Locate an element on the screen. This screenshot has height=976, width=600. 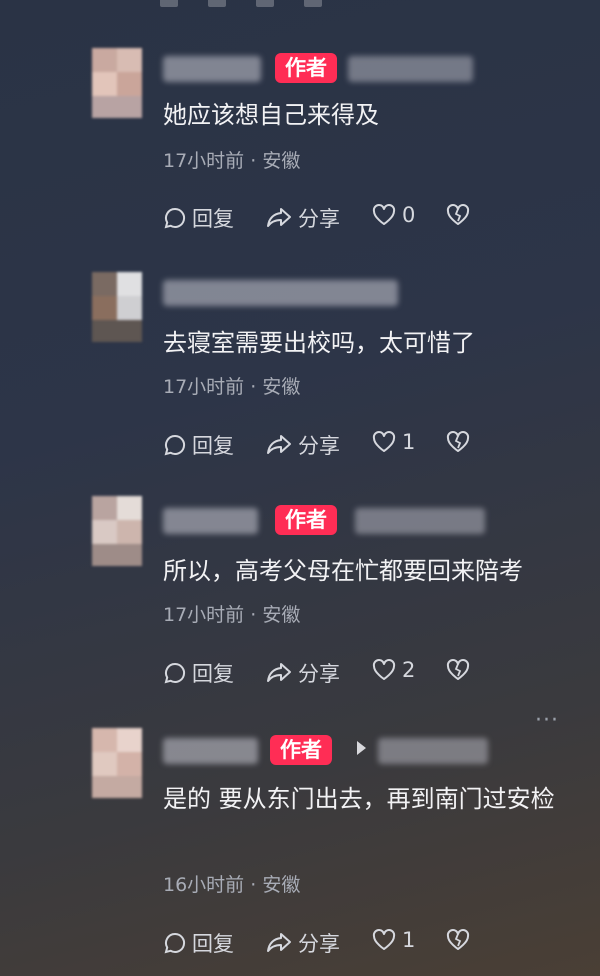
like-button: 2 is located at coordinates (393, 670).